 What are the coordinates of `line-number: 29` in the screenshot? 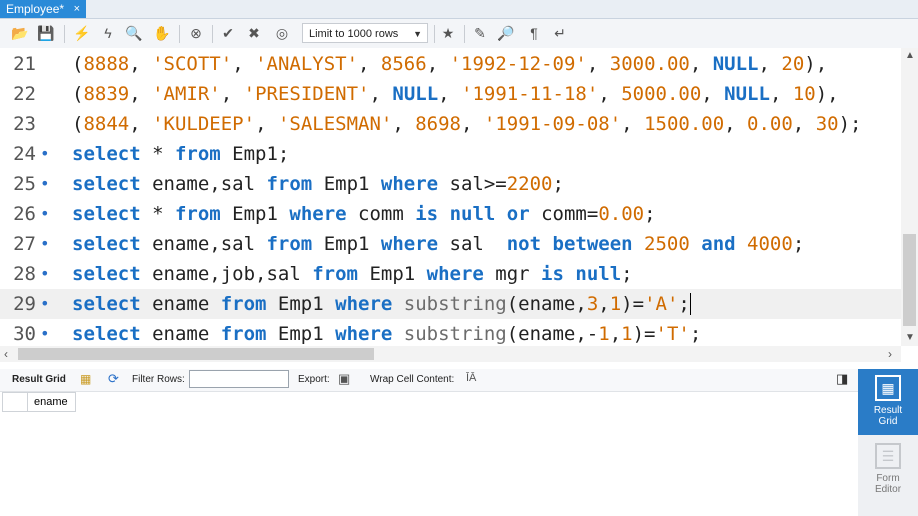 It's located at (24, 304).